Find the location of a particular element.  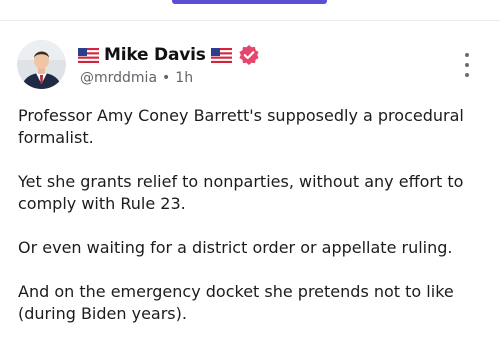

verified-badge-icon is located at coordinates (249, 55).